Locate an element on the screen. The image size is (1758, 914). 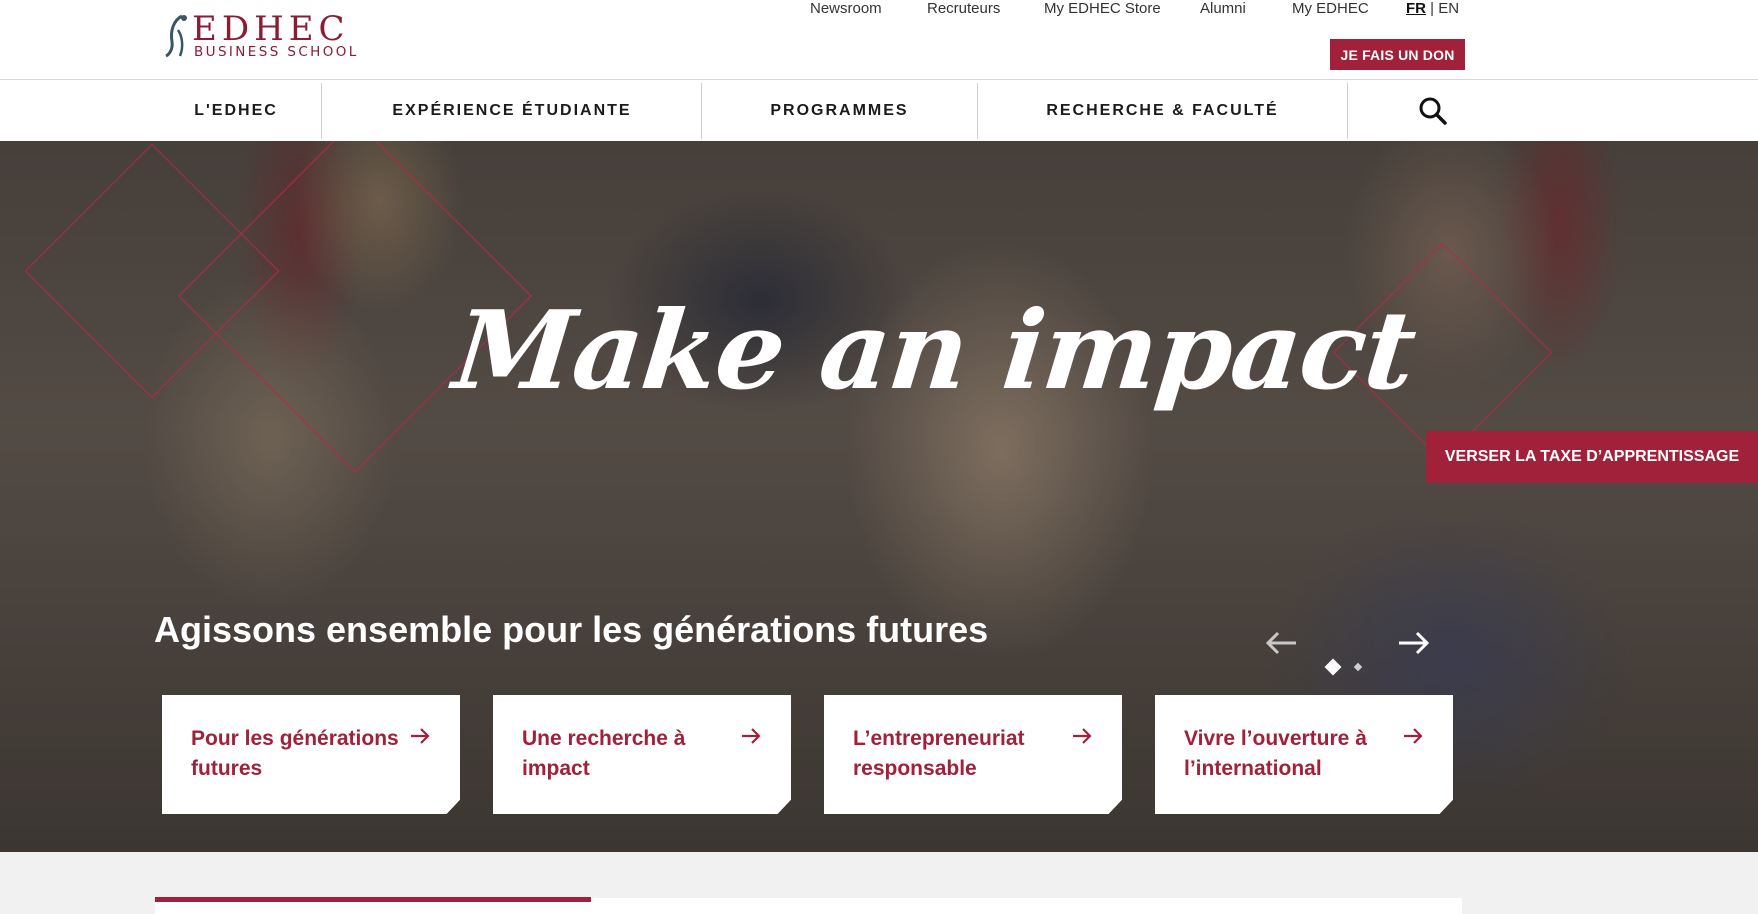
nav-item-experience: EXPÉRIENCE ÉTUDIANTE is located at coordinates (512, 111).